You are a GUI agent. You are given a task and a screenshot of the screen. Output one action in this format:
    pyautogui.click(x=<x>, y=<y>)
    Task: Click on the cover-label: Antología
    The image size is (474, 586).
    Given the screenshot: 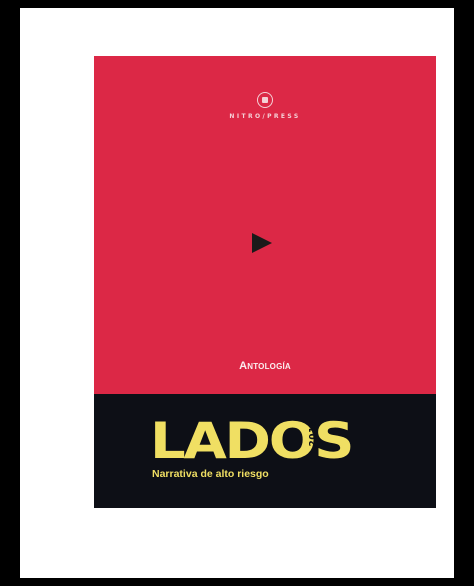 What is the action you would take?
    pyautogui.click(x=265, y=366)
    